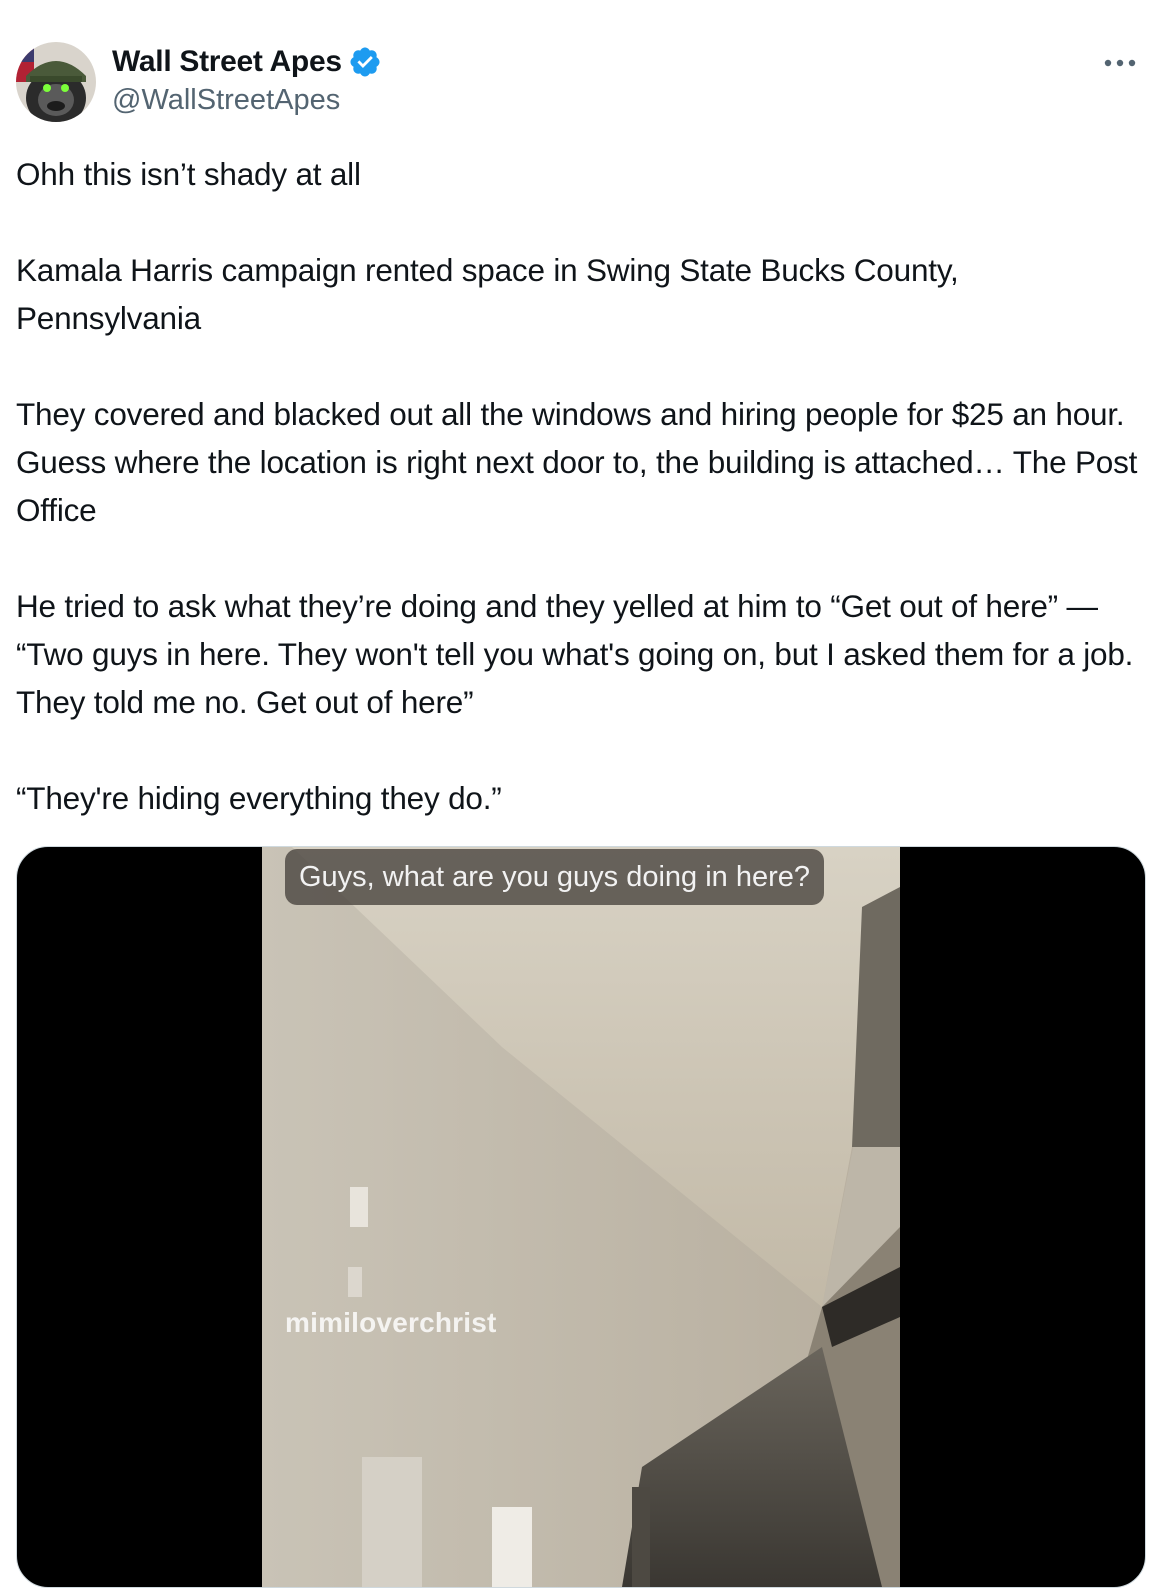 The height and width of the screenshot is (1588, 1160). I want to click on tweet-paragraph: Ohh this isn’t shady at all, so click(188, 174).